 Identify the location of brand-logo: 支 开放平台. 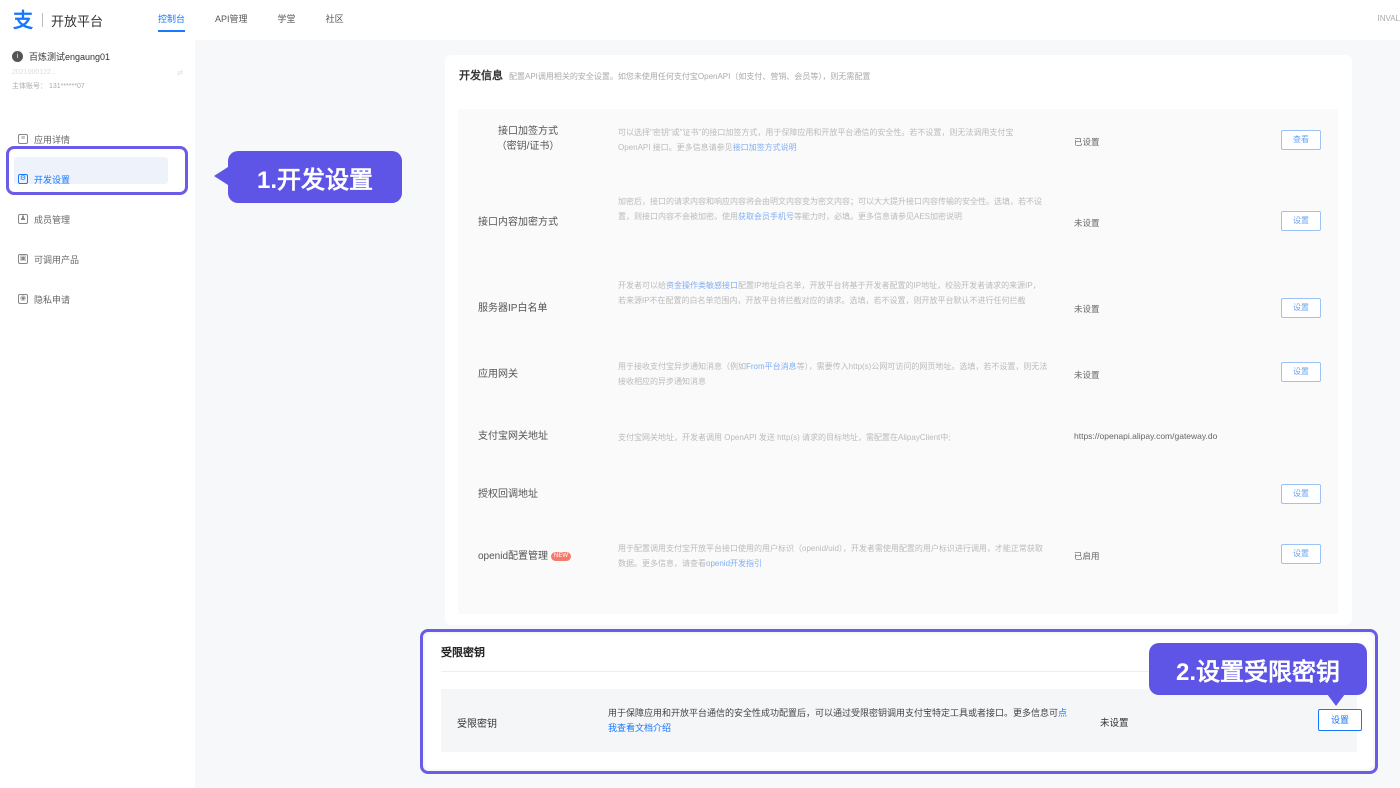
(57, 20).